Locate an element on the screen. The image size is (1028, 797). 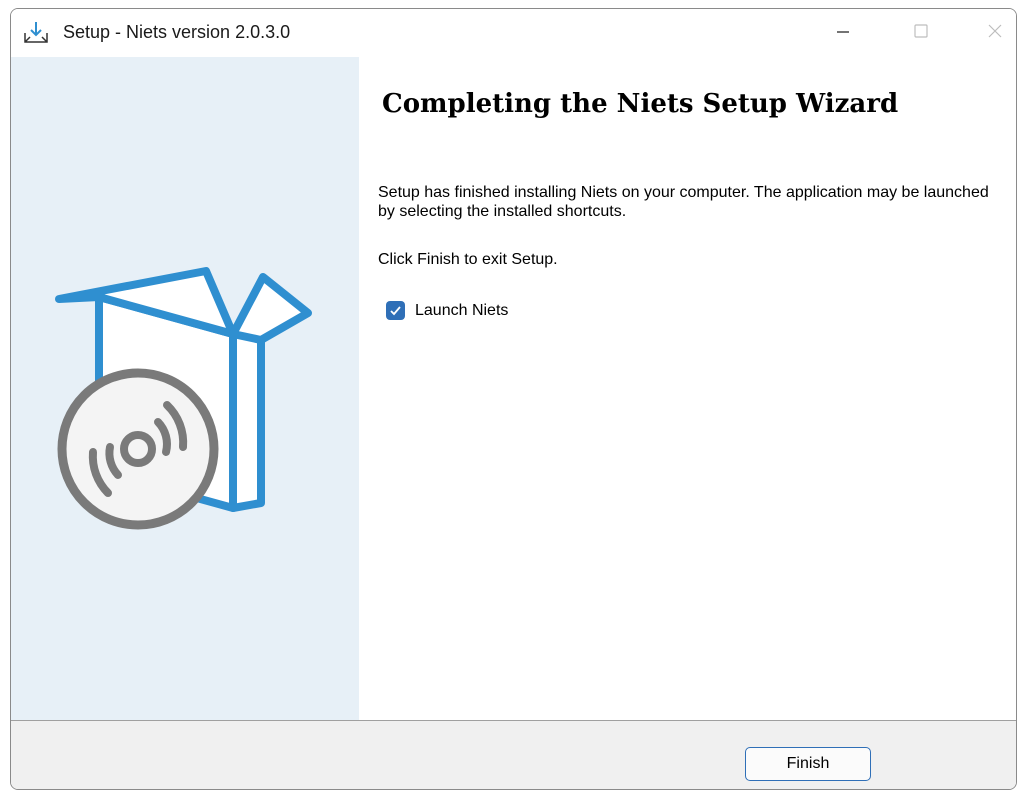
close-button is located at coordinates (990, 33).